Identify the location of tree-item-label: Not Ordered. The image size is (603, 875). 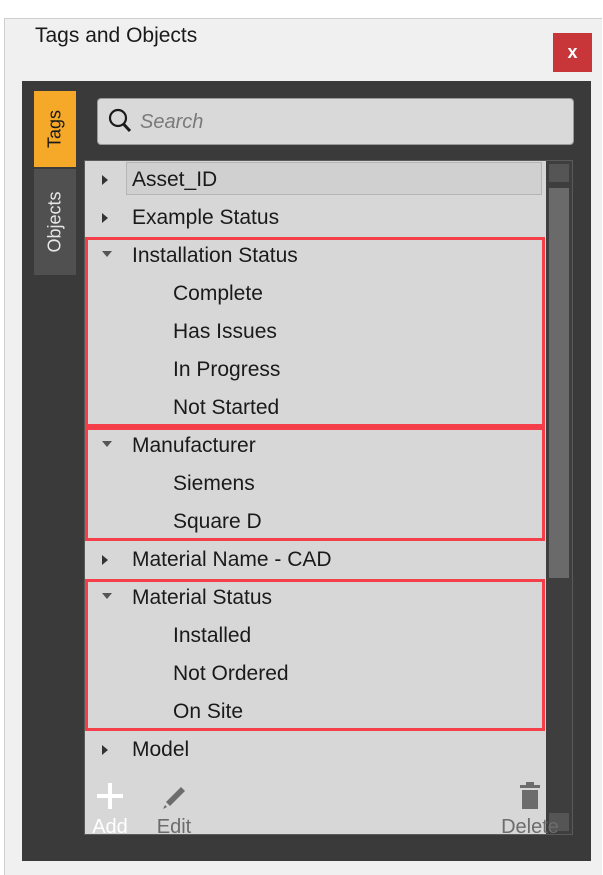
(231, 673).